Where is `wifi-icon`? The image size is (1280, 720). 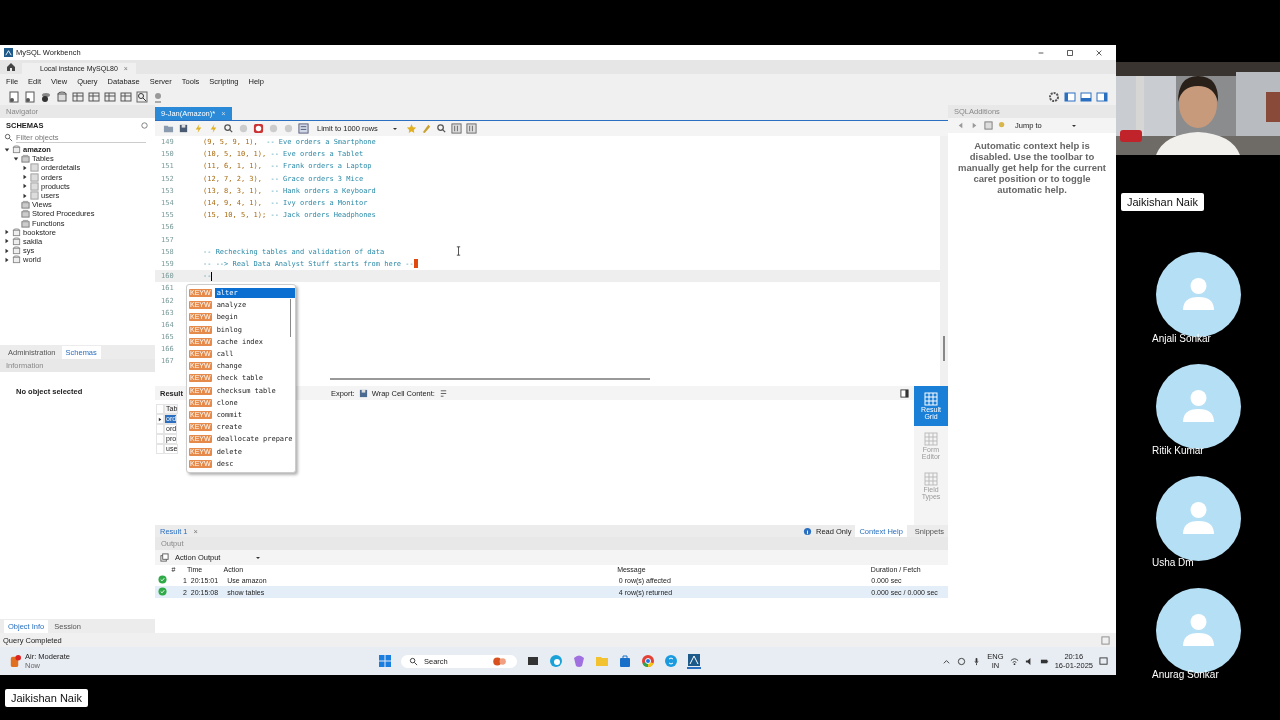
wifi-icon is located at coordinates (1014, 661).